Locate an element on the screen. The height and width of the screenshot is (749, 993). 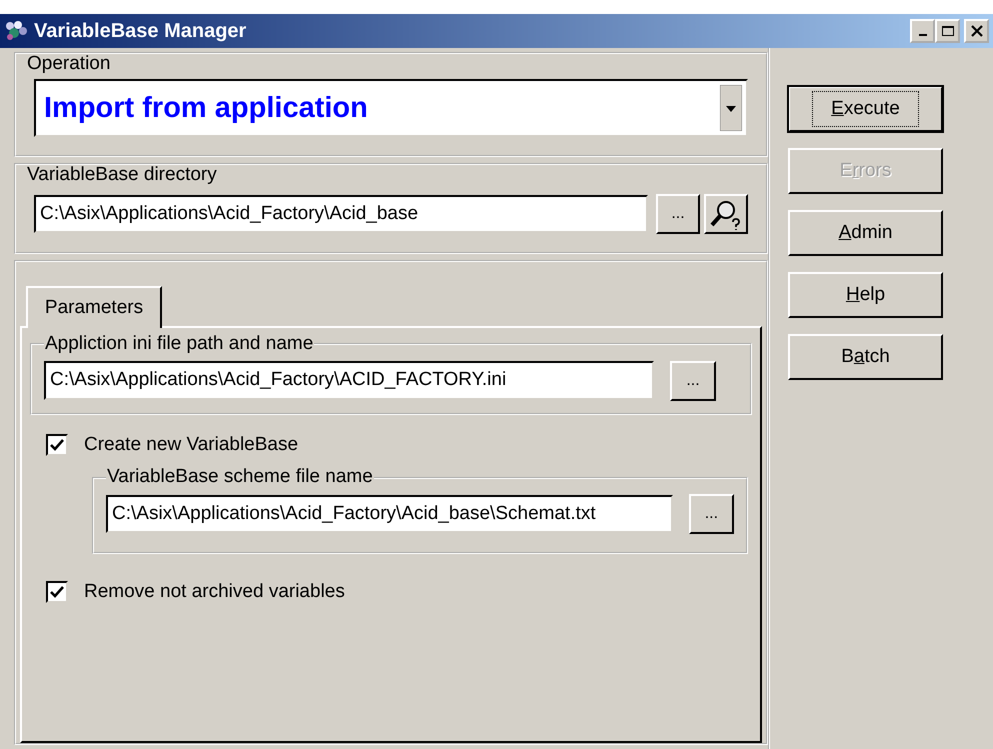
tab: Parameters is located at coordinates (94, 307).